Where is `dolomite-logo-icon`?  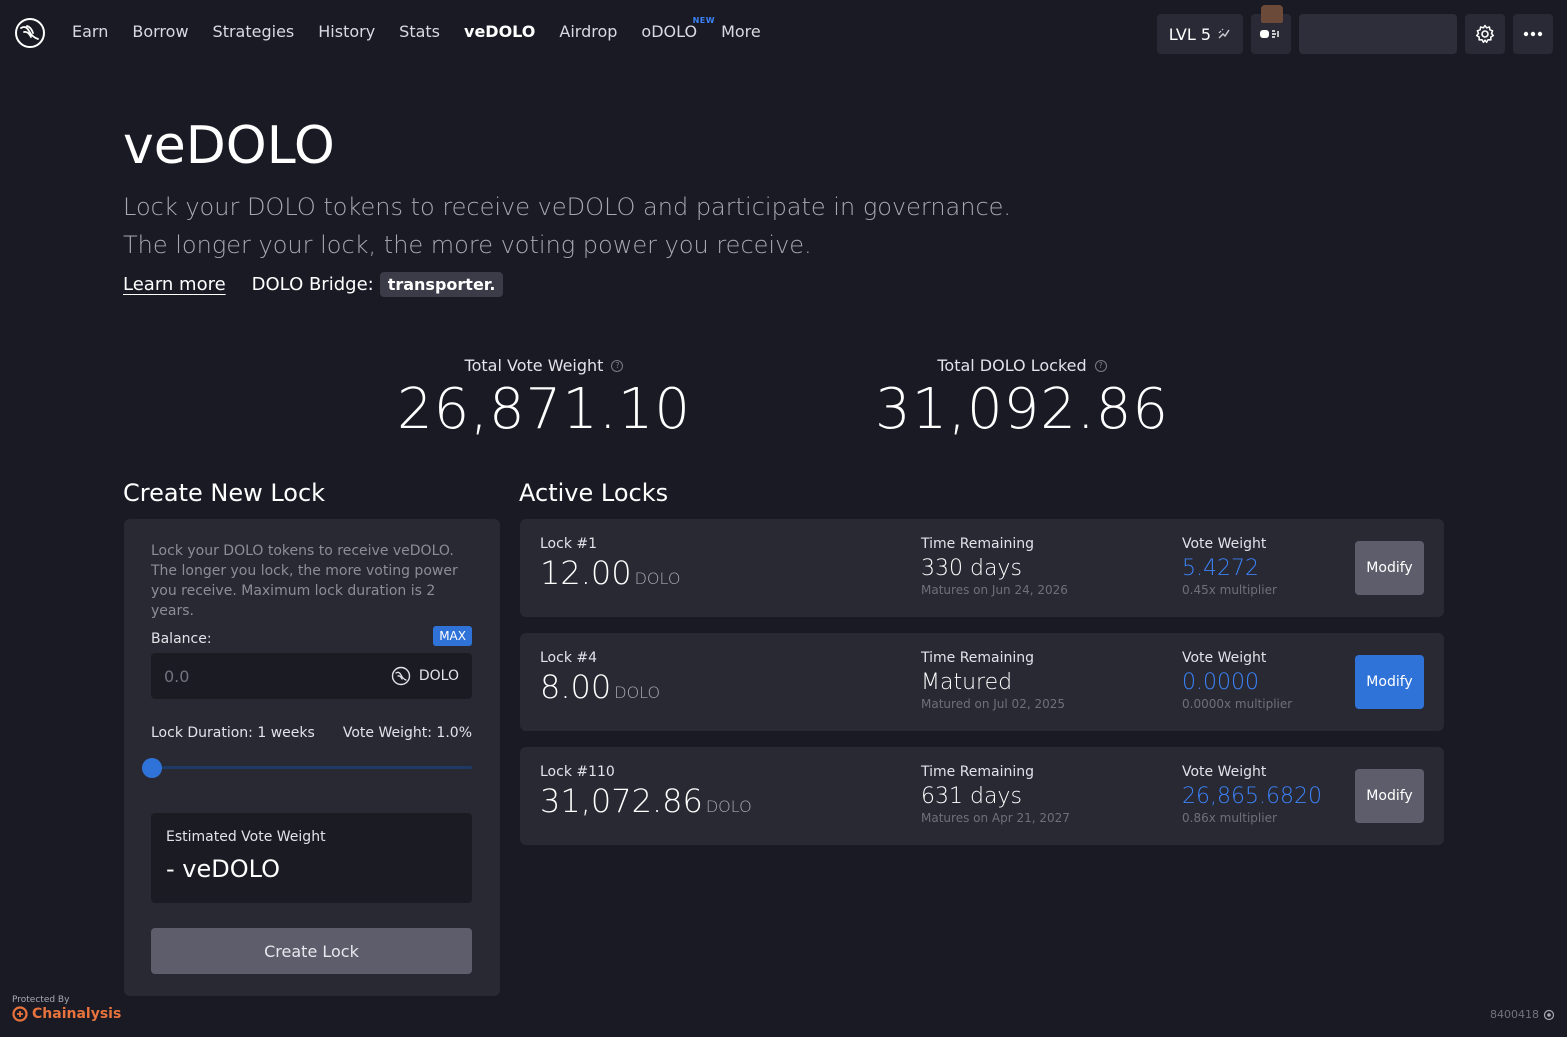 dolomite-logo-icon is located at coordinates (30, 33).